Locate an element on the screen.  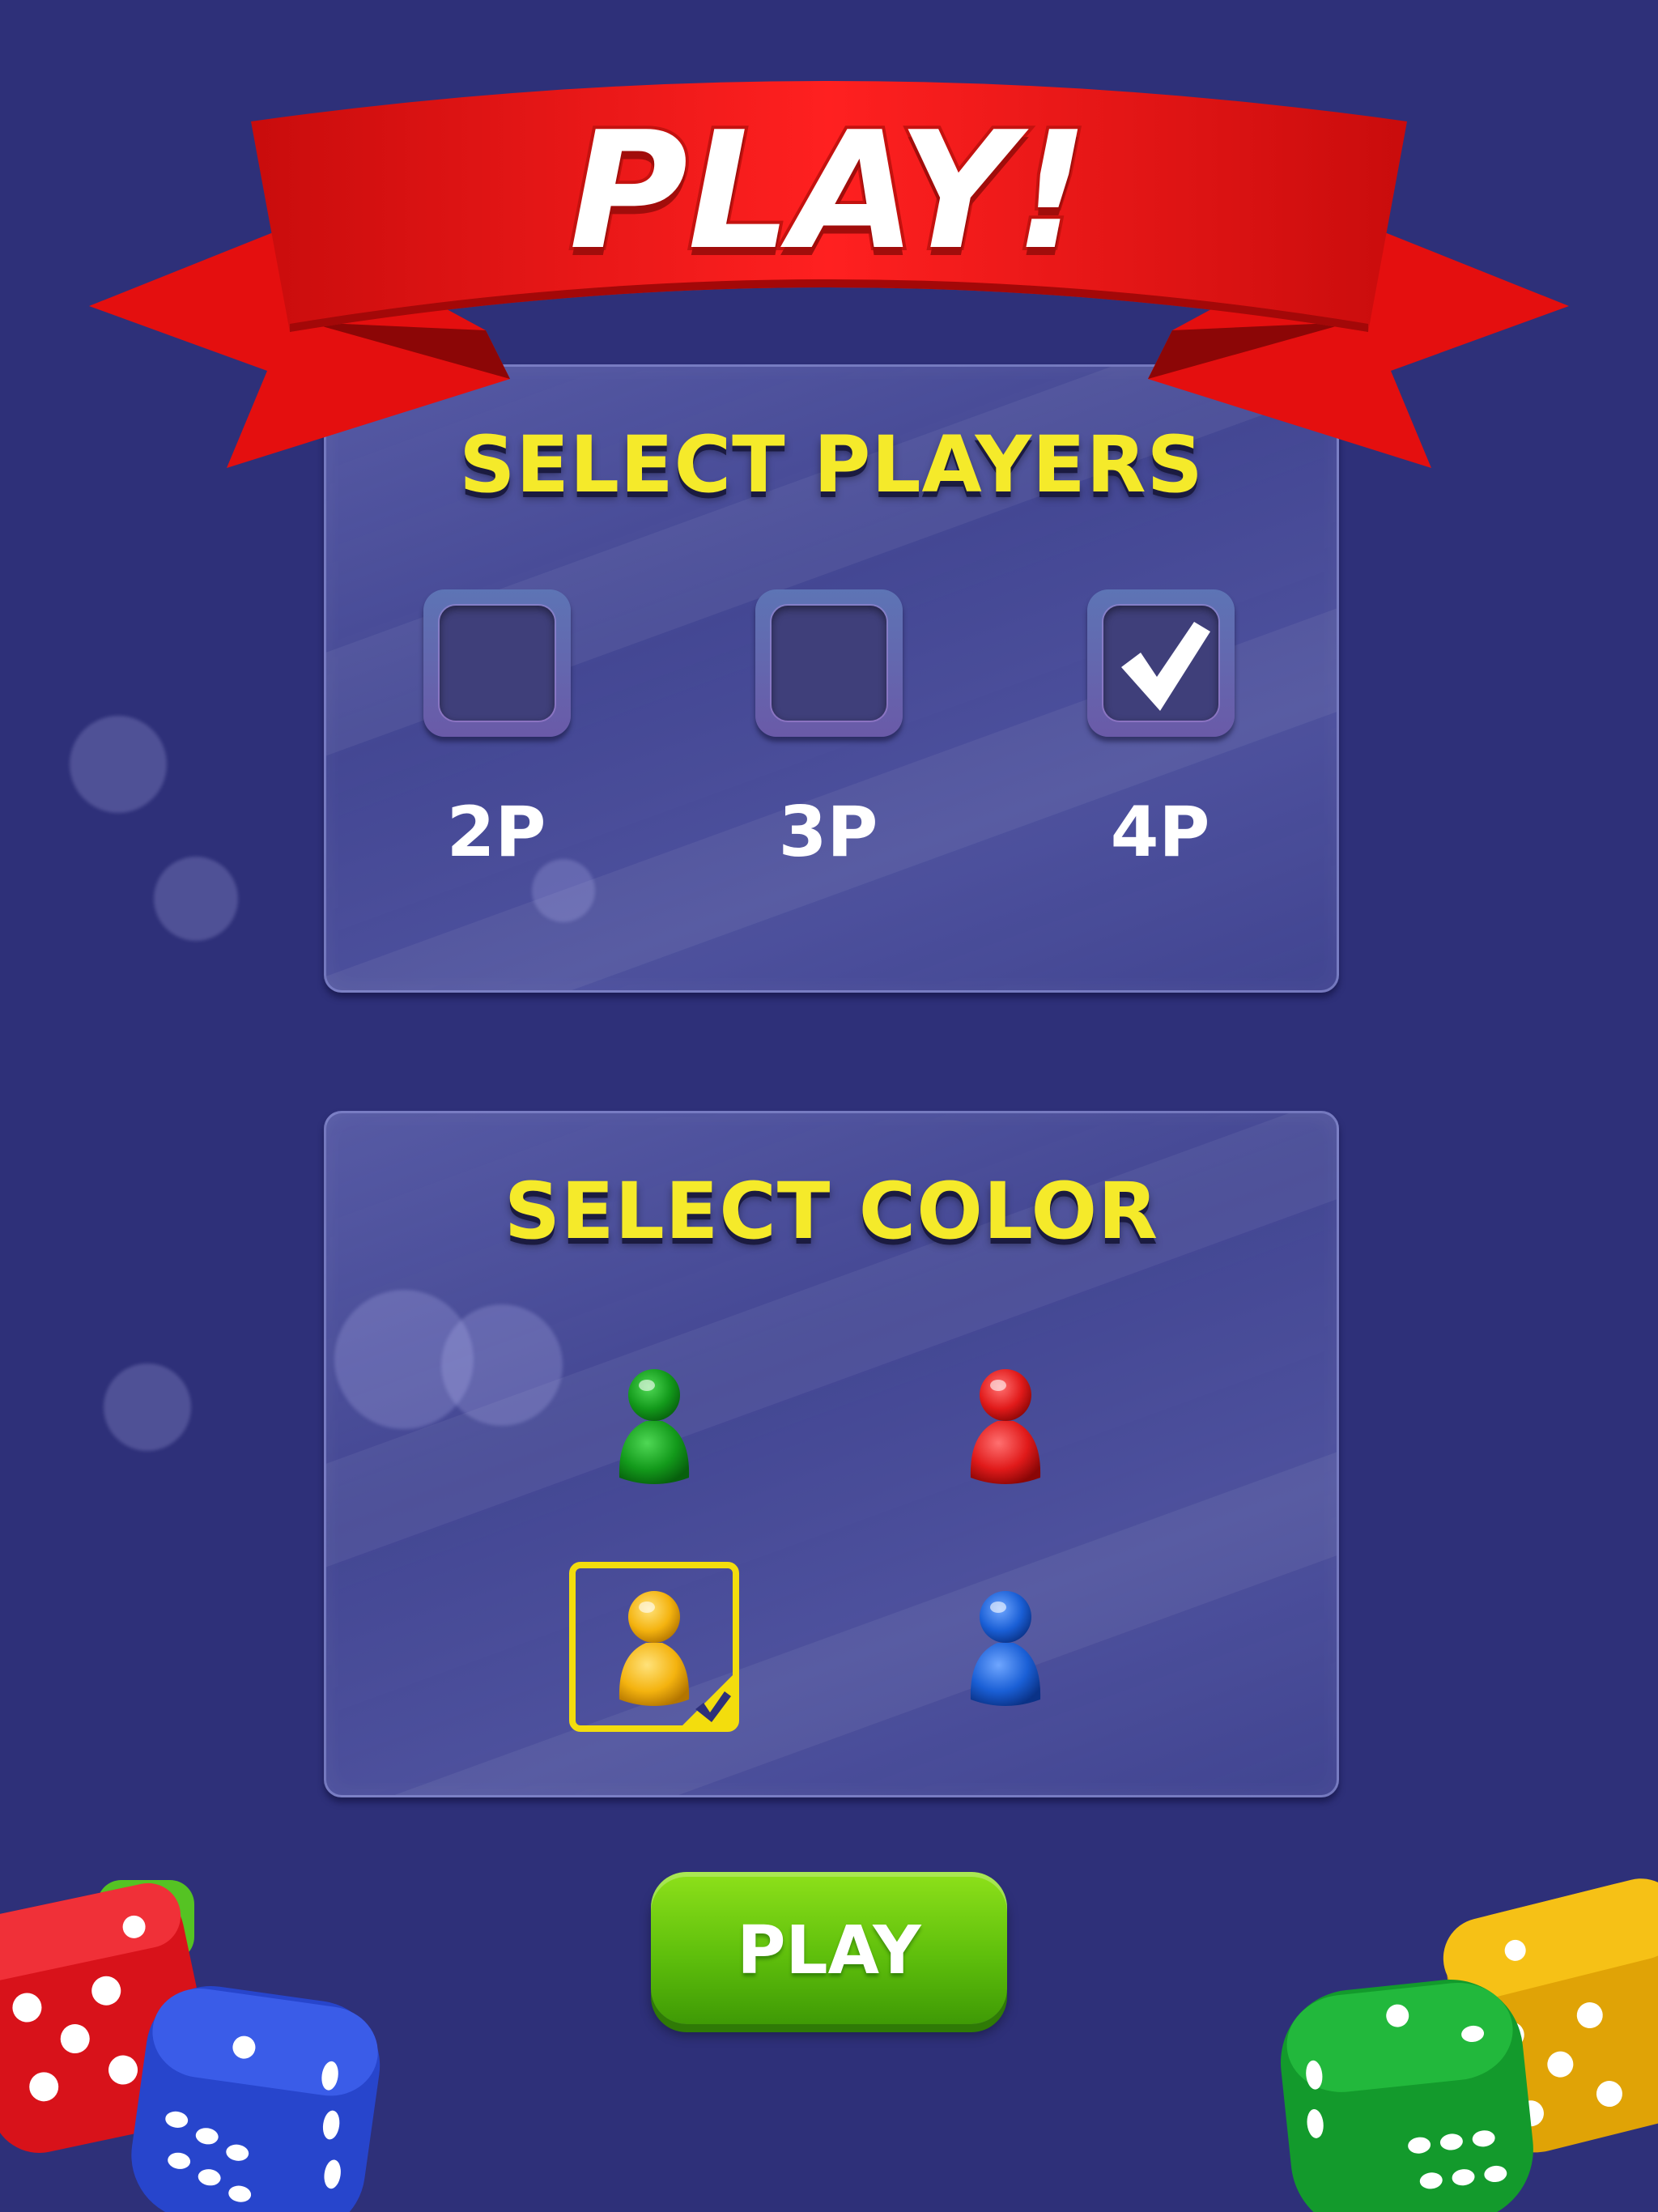
green-pawn-button is located at coordinates (654, 1425).